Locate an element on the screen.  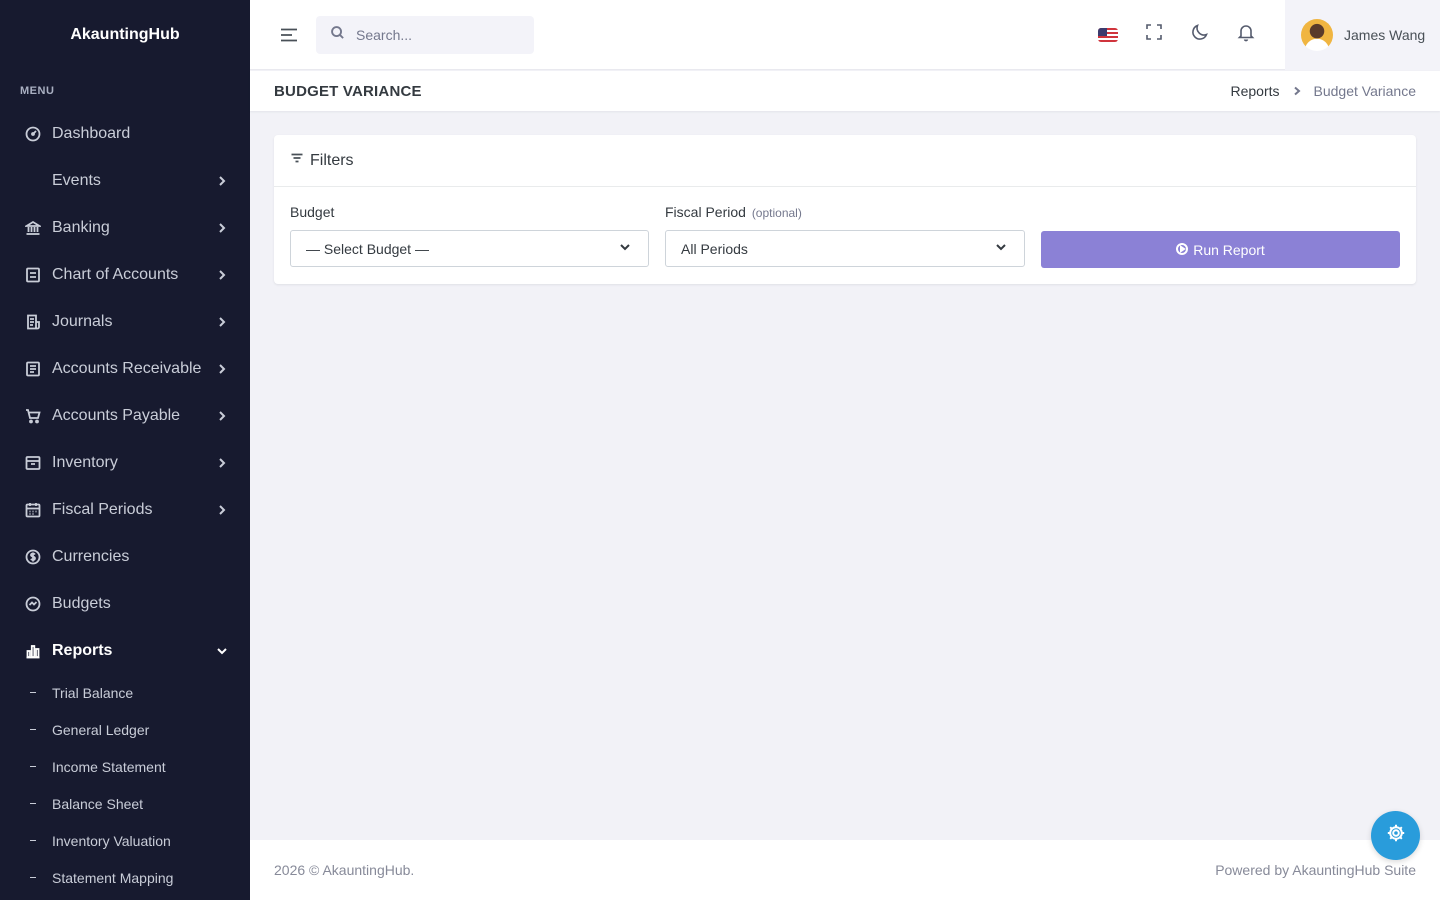
cart-icon is located at coordinates (33, 416).